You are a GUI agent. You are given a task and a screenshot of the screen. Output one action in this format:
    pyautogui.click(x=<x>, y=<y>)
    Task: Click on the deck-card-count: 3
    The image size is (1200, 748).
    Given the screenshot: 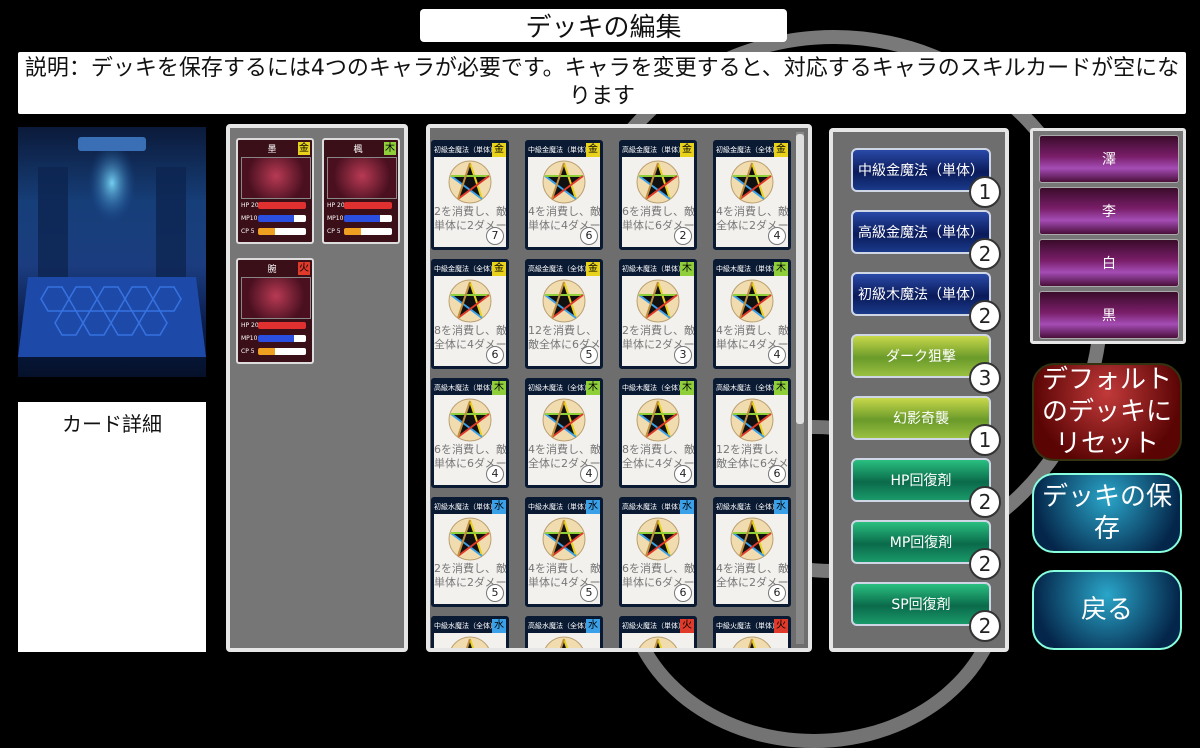 What is the action you would take?
    pyautogui.click(x=985, y=378)
    